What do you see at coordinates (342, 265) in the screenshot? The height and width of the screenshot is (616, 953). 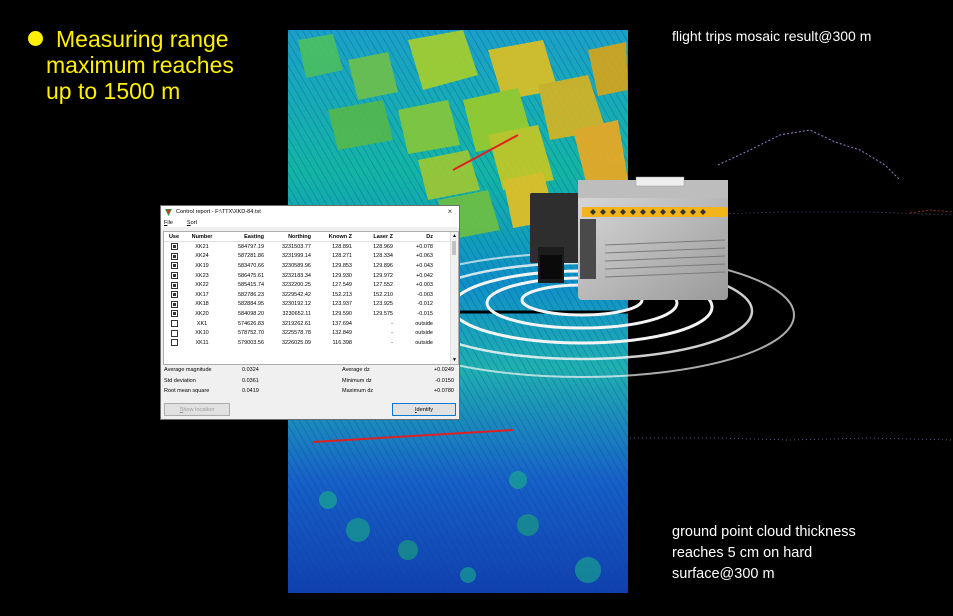 I see `cell-known-z: 129.853` at bounding box center [342, 265].